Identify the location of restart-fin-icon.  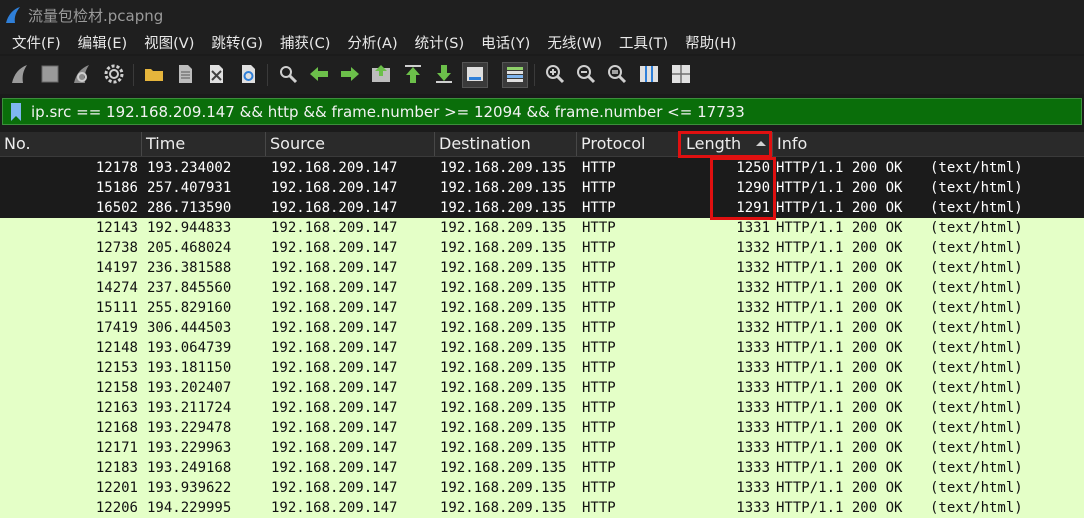
(82, 74).